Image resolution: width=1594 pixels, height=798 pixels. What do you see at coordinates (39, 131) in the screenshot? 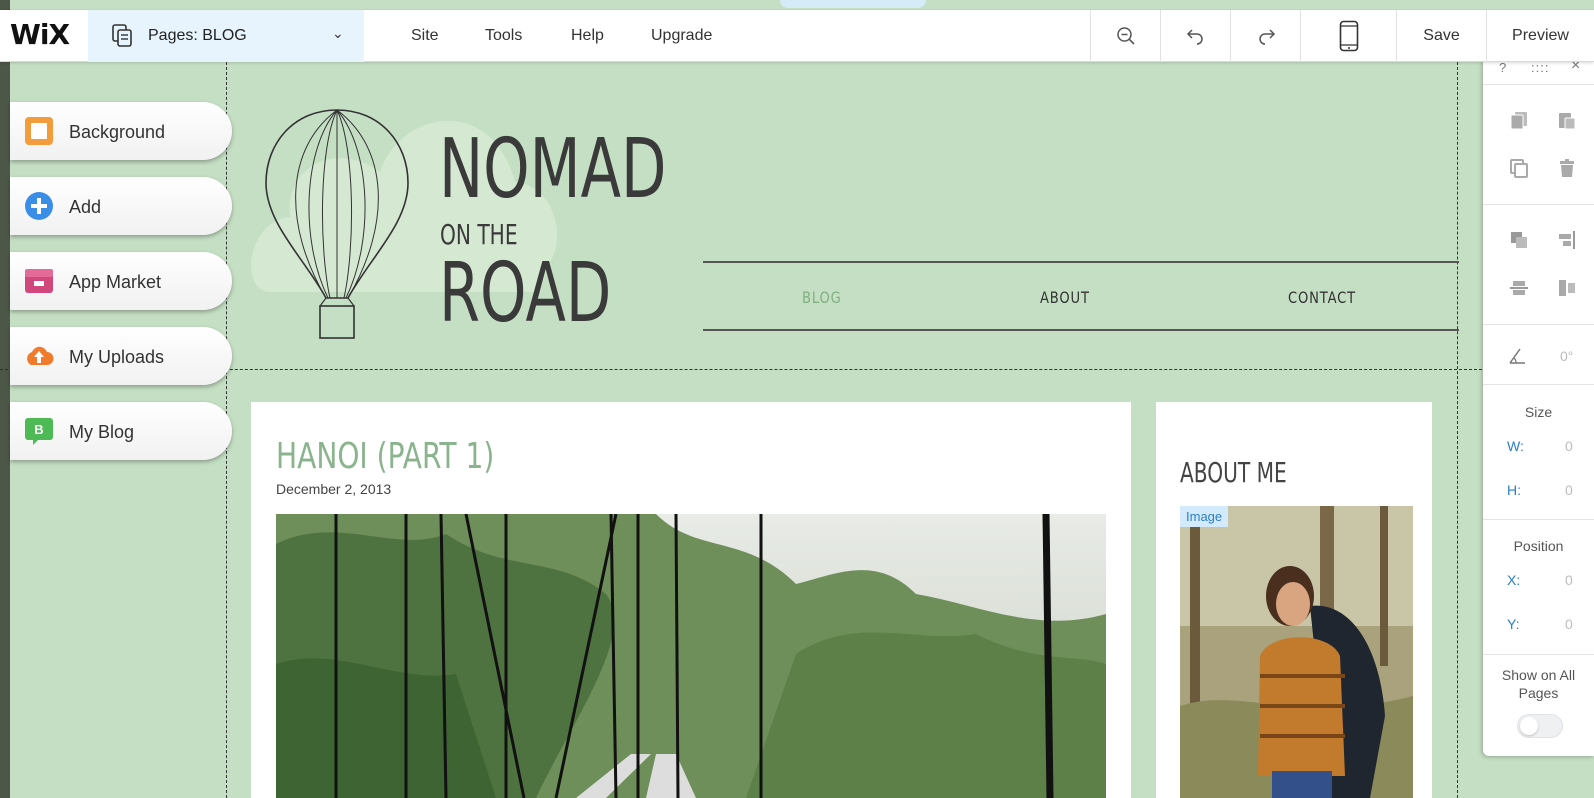
I see `background-icon` at bounding box center [39, 131].